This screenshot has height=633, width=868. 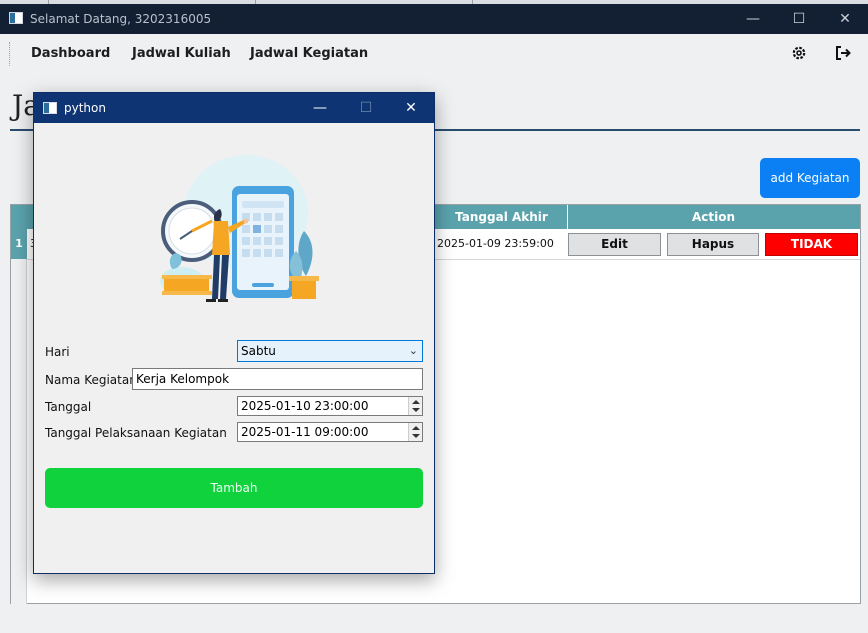 What do you see at coordinates (713, 217) in the screenshot?
I see `header-action: Action` at bounding box center [713, 217].